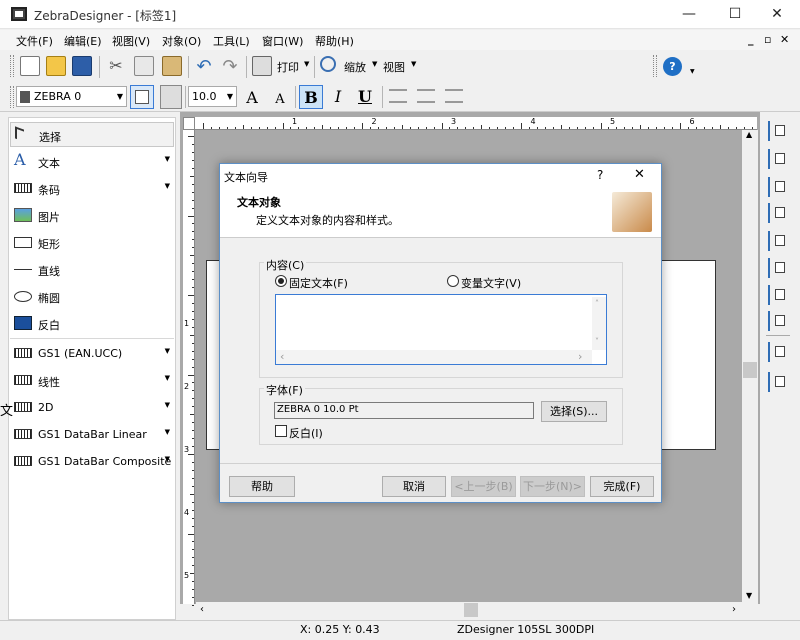 The width and height of the screenshot is (800, 640). I want to click on align-right-edges-icon, so click(778, 187).